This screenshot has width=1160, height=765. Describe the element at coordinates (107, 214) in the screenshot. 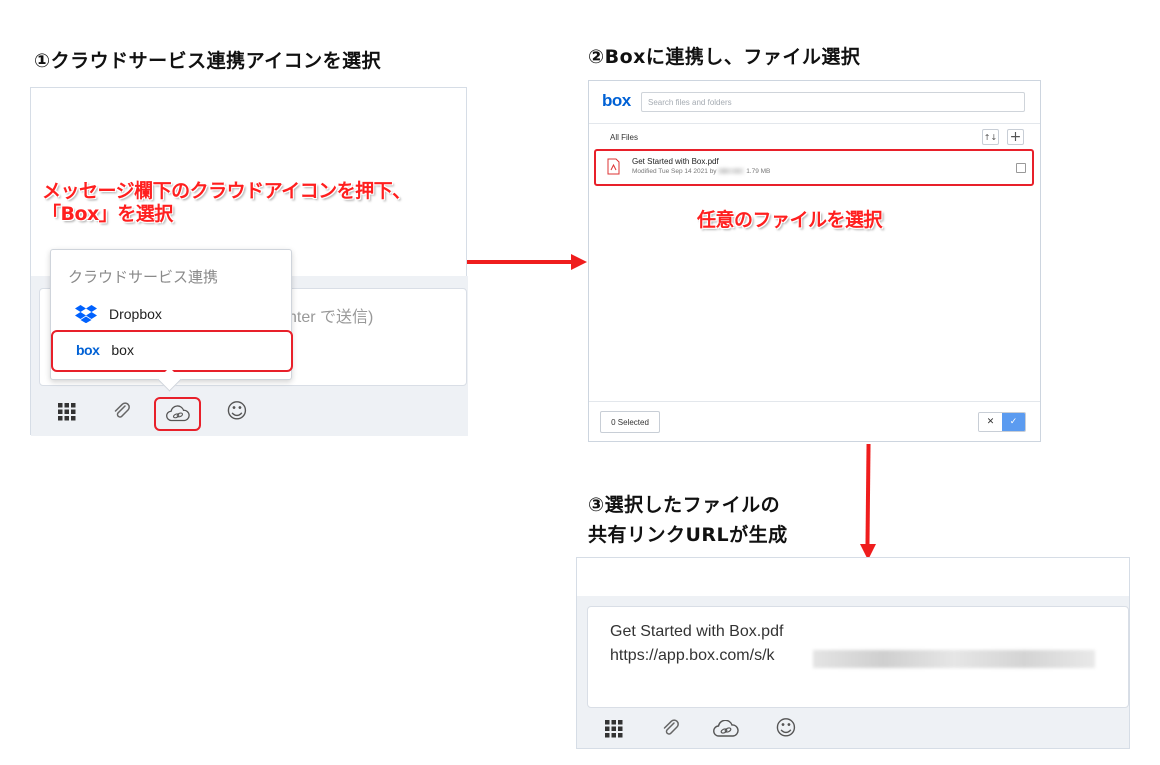

I see `panel1-annotation-line2: 「Box」を選択` at that location.